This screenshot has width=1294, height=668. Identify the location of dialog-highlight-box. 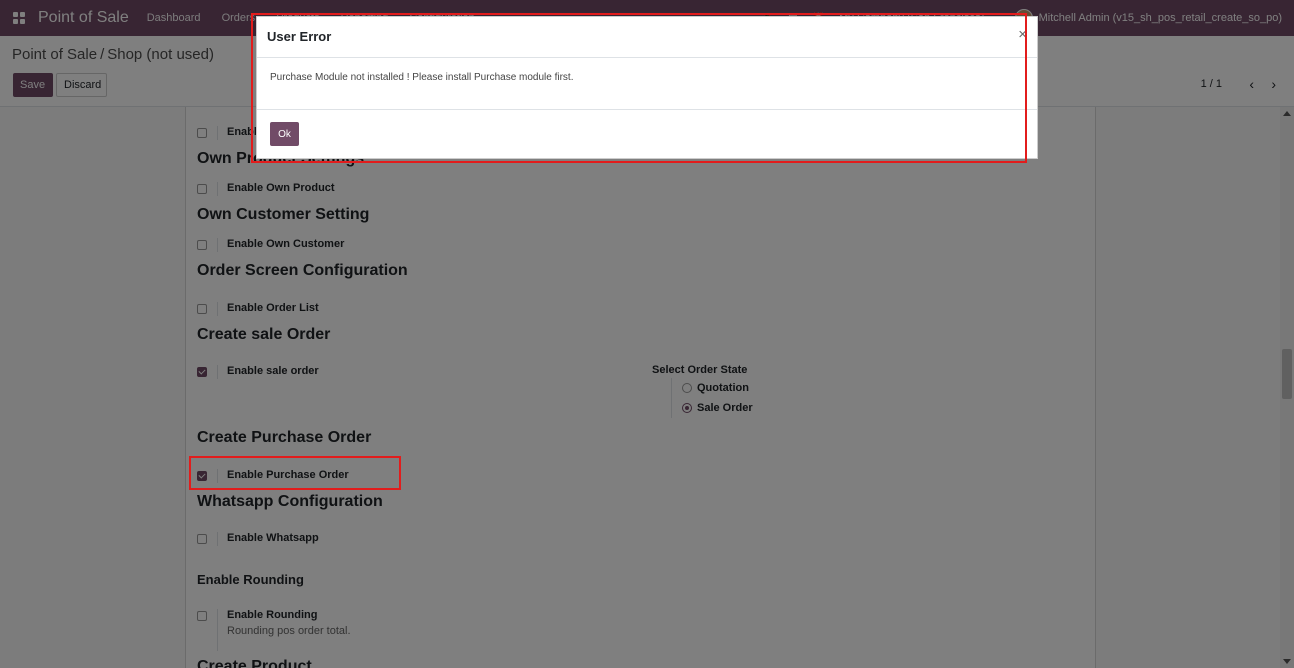
(639, 88).